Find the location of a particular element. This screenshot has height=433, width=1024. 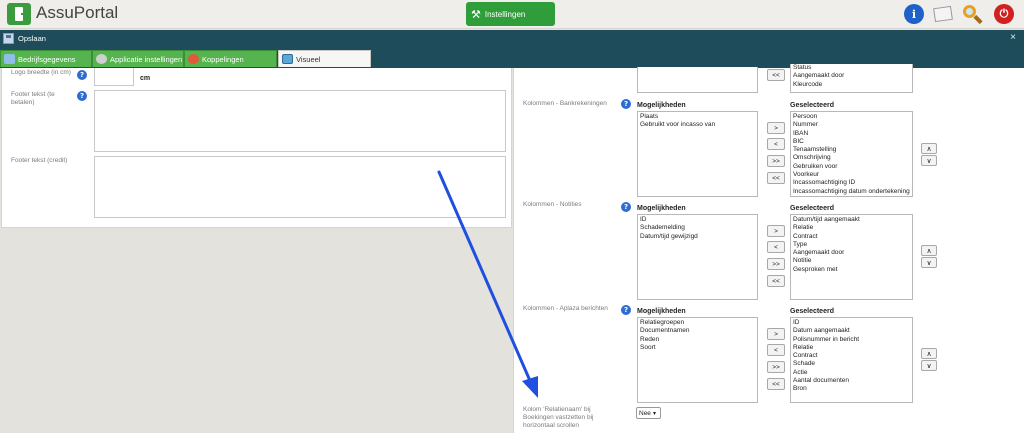

list-item: Relatiegroepen is located at coordinates (697, 323).